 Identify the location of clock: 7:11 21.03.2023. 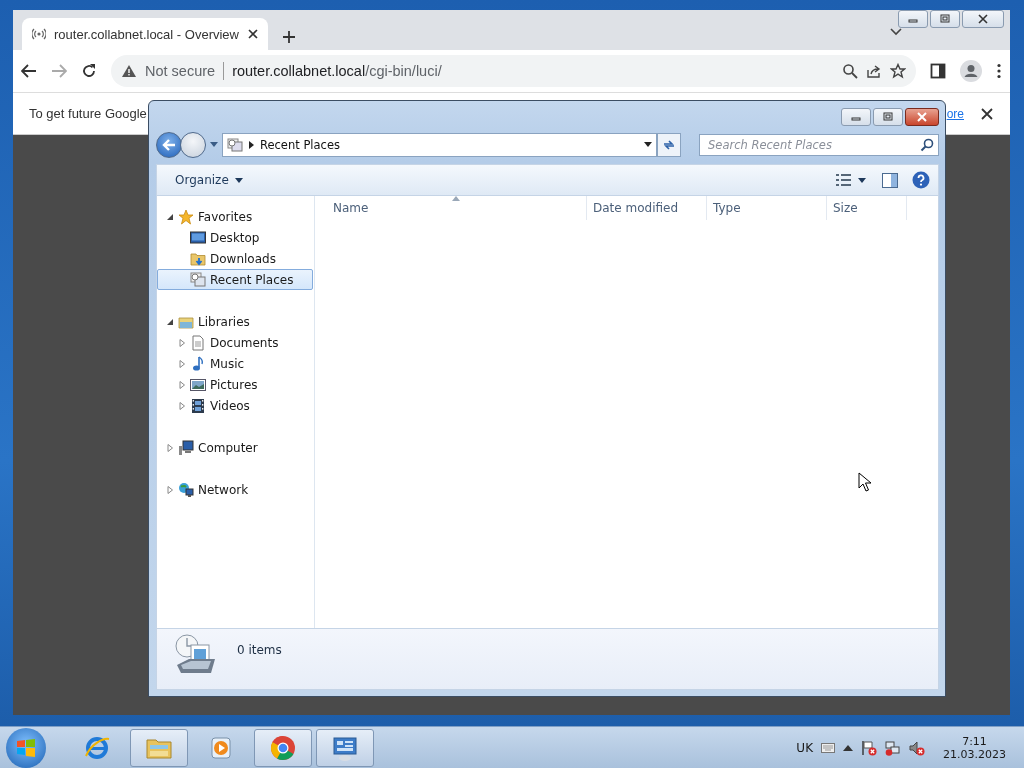
(974, 747).